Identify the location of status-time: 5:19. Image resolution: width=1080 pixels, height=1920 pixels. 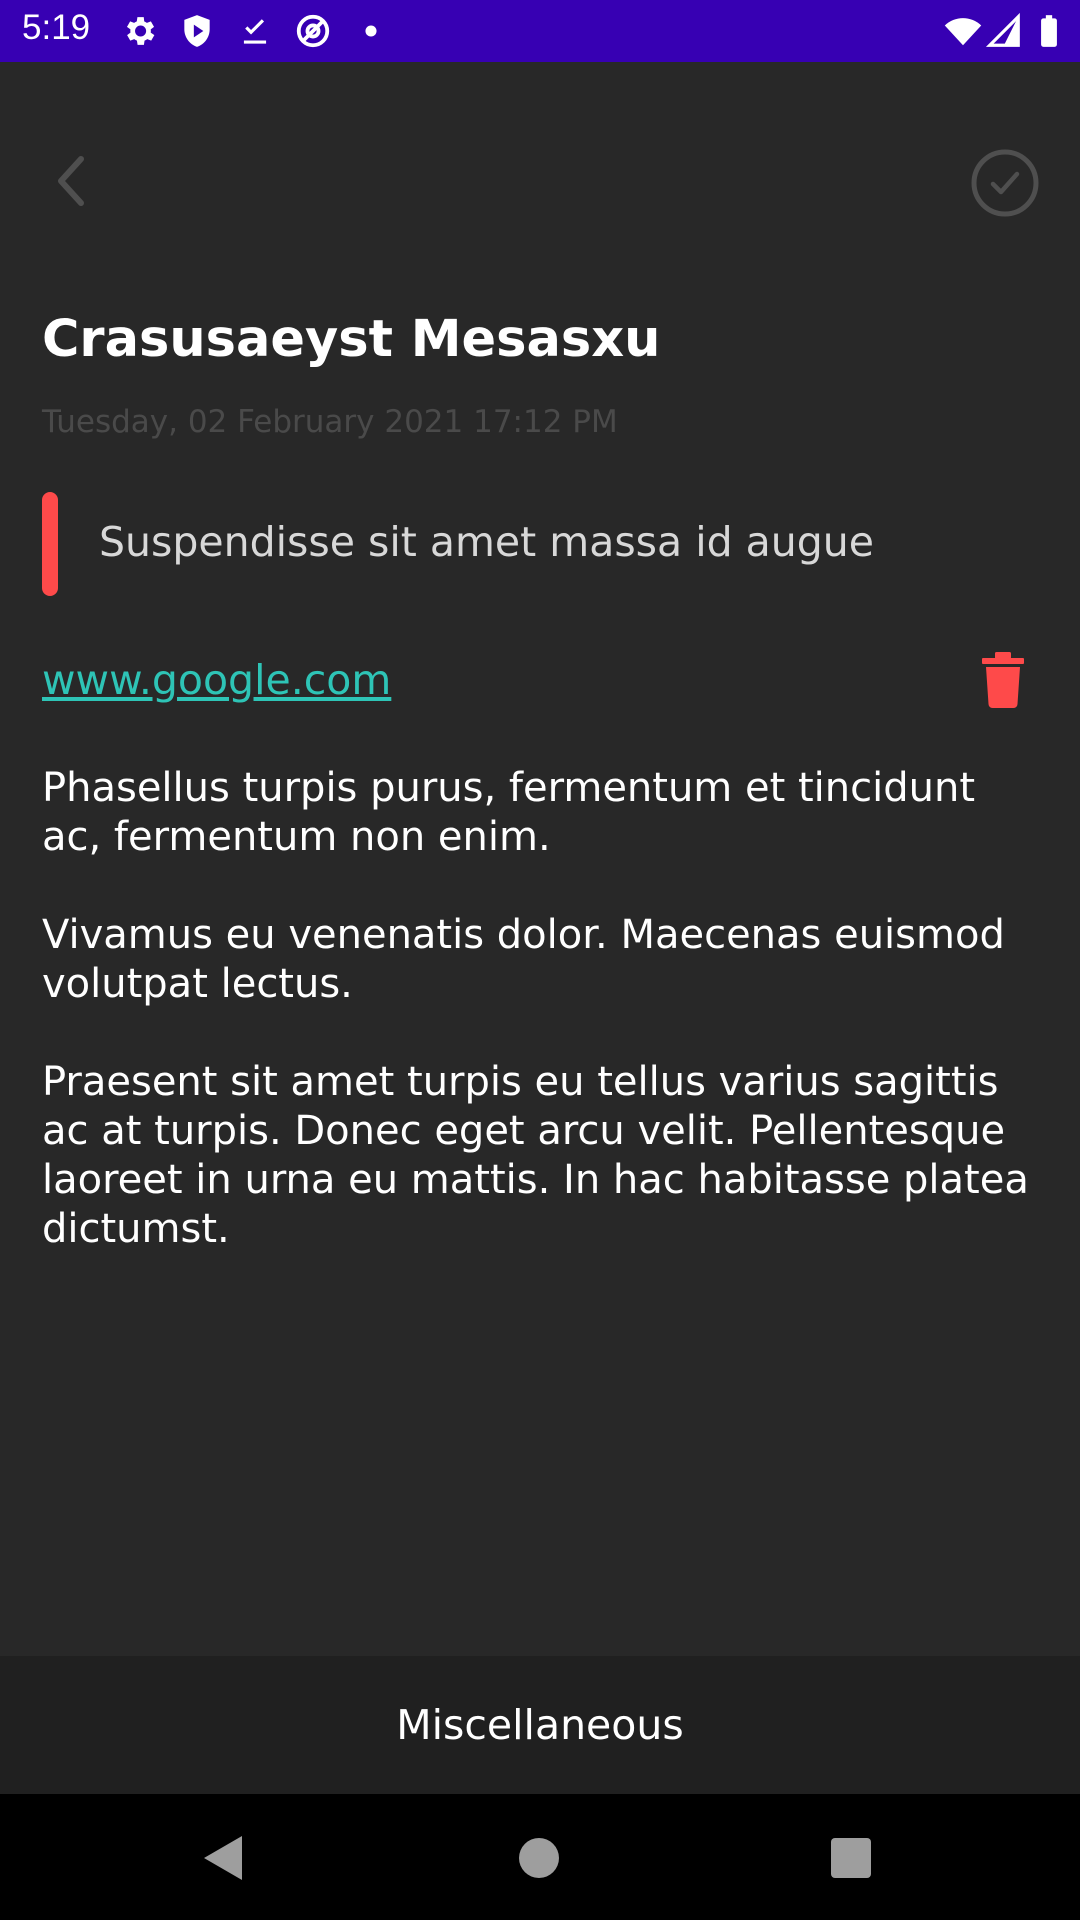
(56, 27).